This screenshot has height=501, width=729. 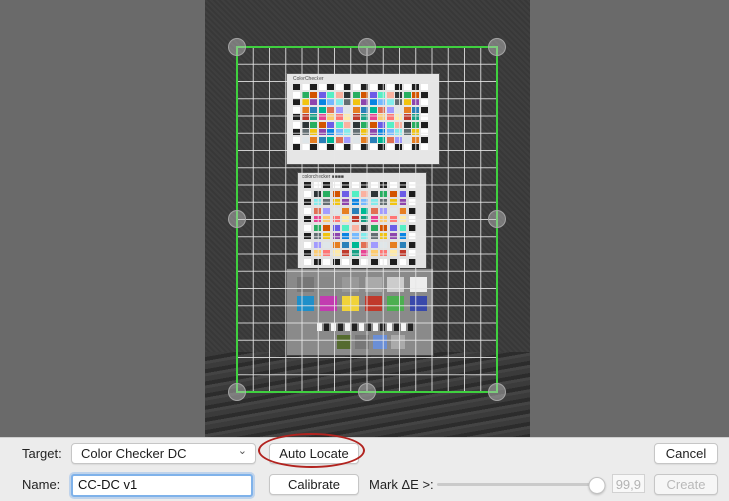 I want to click on mark-delta-e-slider, so click(x=521, y=484).